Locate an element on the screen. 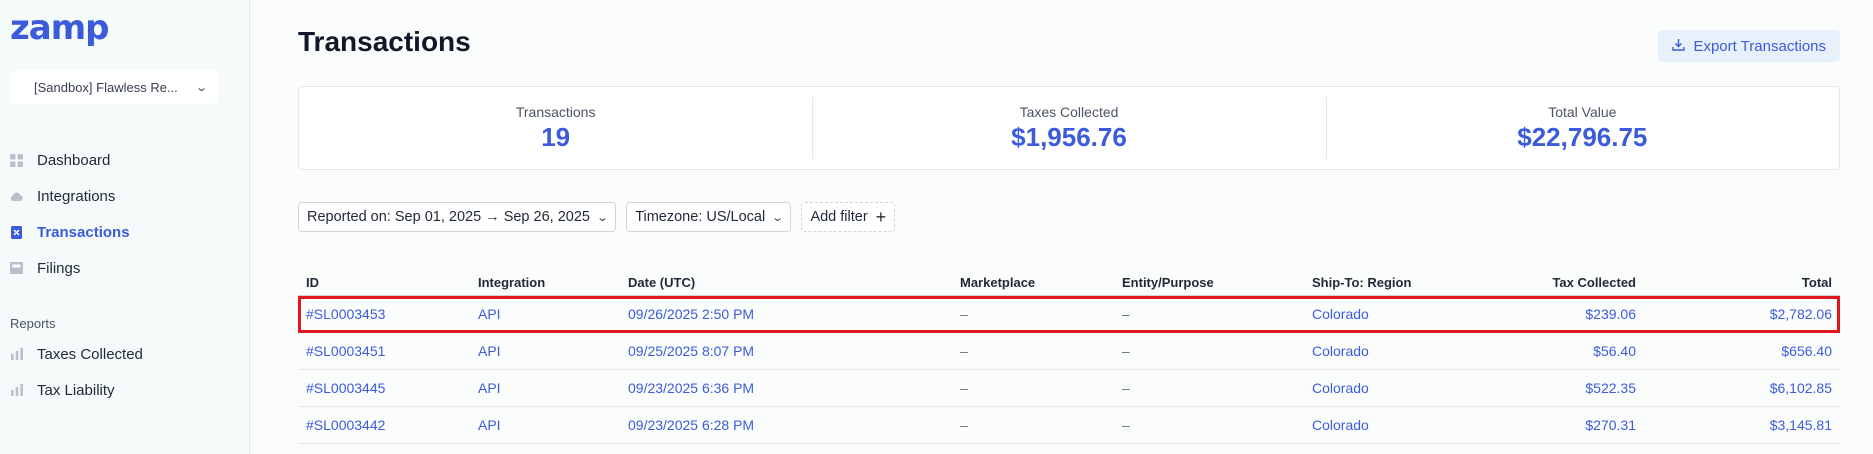 This screenshot has width=1873, height=454. stat-transactions: Transactions 19 is located at coordinates (555, 128).